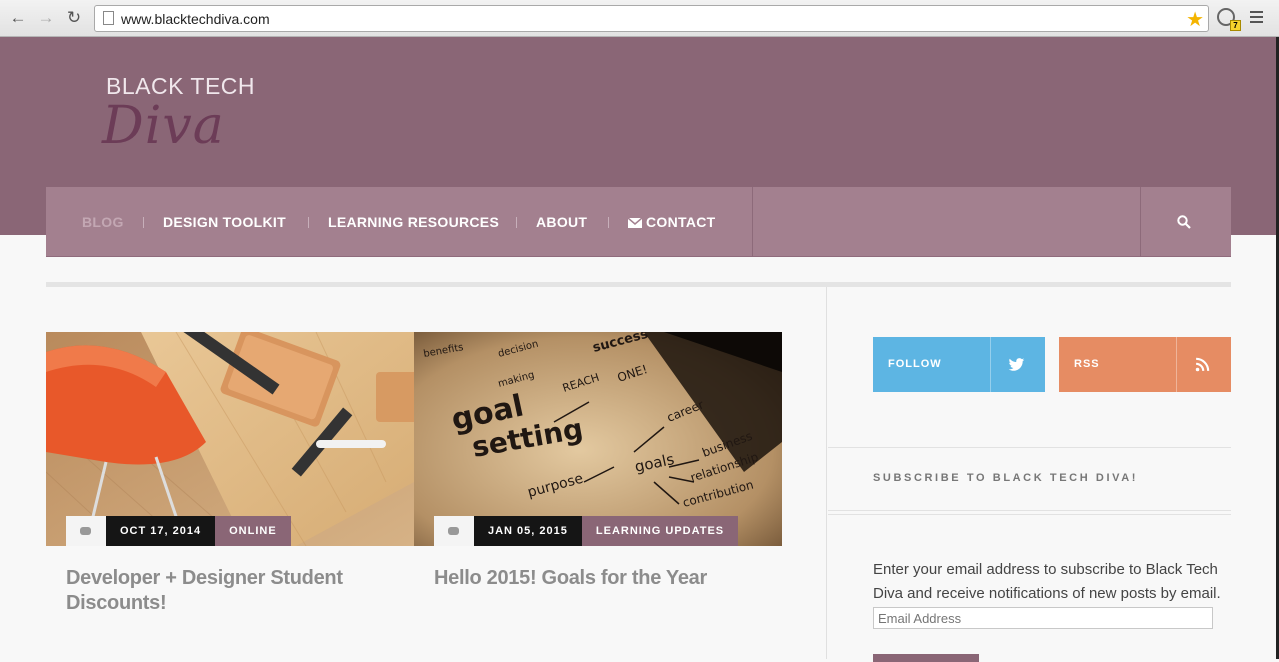 This screenshot has height=662, width=1279. Describe the element at coordinates (635, 223) in the screenshot. I see `mail-icon` at that location.